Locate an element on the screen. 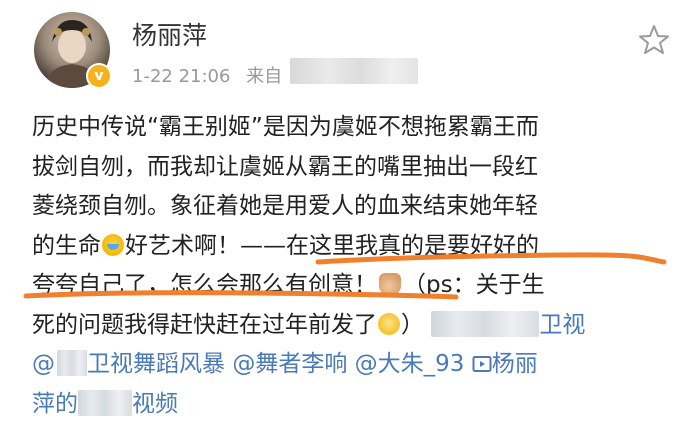 This screenshot has height=429, width=700. thumbs-up-emoji-icon is located at coordinates (390, 284).